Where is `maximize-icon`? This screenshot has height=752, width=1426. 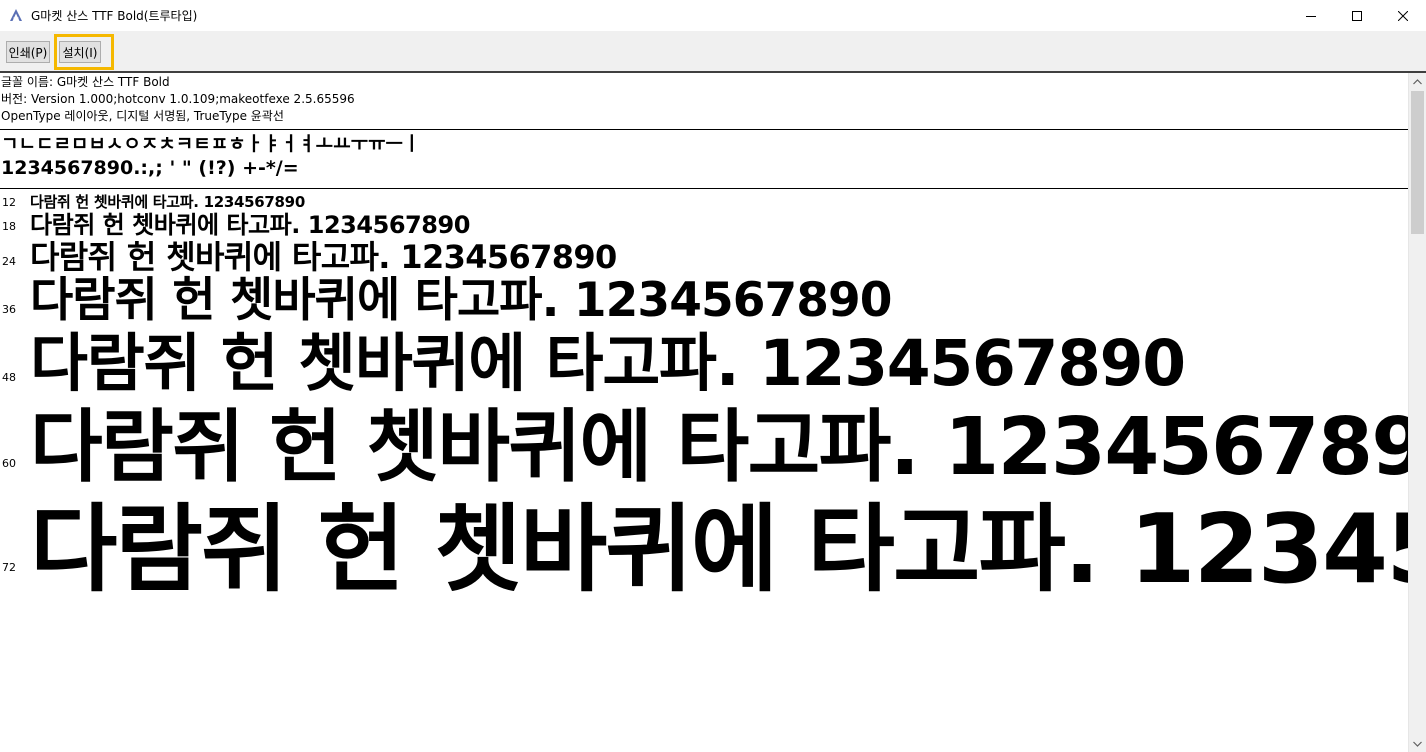 maximize-icon is located at coordinates (1357, 15).